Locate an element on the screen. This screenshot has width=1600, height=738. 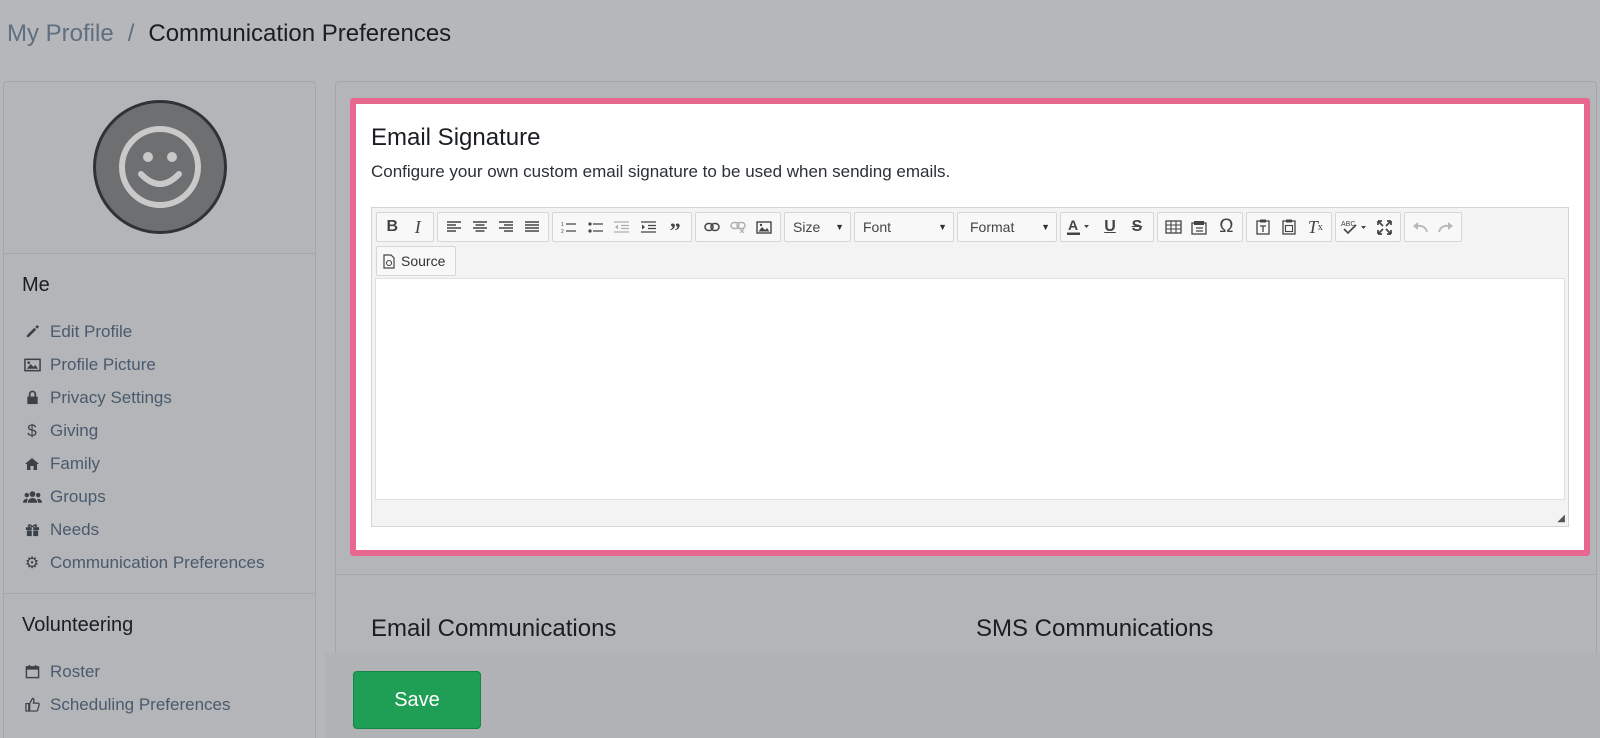
size-dropdown: Size ▼ is located at coordinates (817, 227).